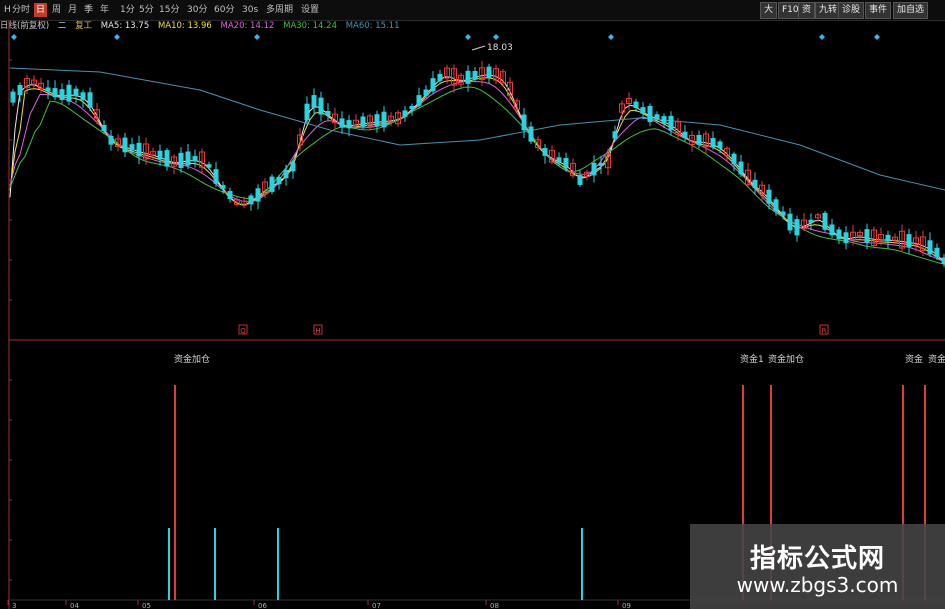  What do you see at coordinates (817, 585) in the screenshot?
I see `watermark-url: www.zbgs3.com` at bounding box center [817, 585].